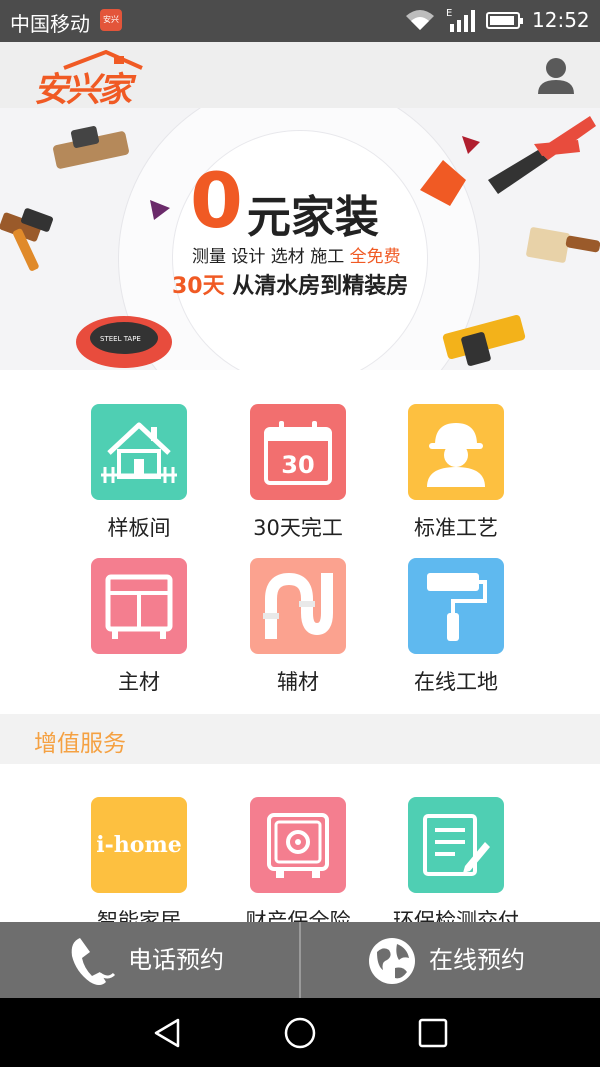 The width and height of the screenshot is (600, 1067). Describe the element at coordinates (216, 200) in the screenshot. I see `banner-zero: 0` at that location.